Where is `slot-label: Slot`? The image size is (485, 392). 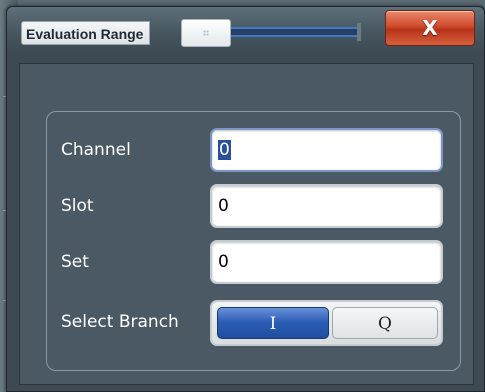 slot-label: Slot is located at coordinates (77, 206).